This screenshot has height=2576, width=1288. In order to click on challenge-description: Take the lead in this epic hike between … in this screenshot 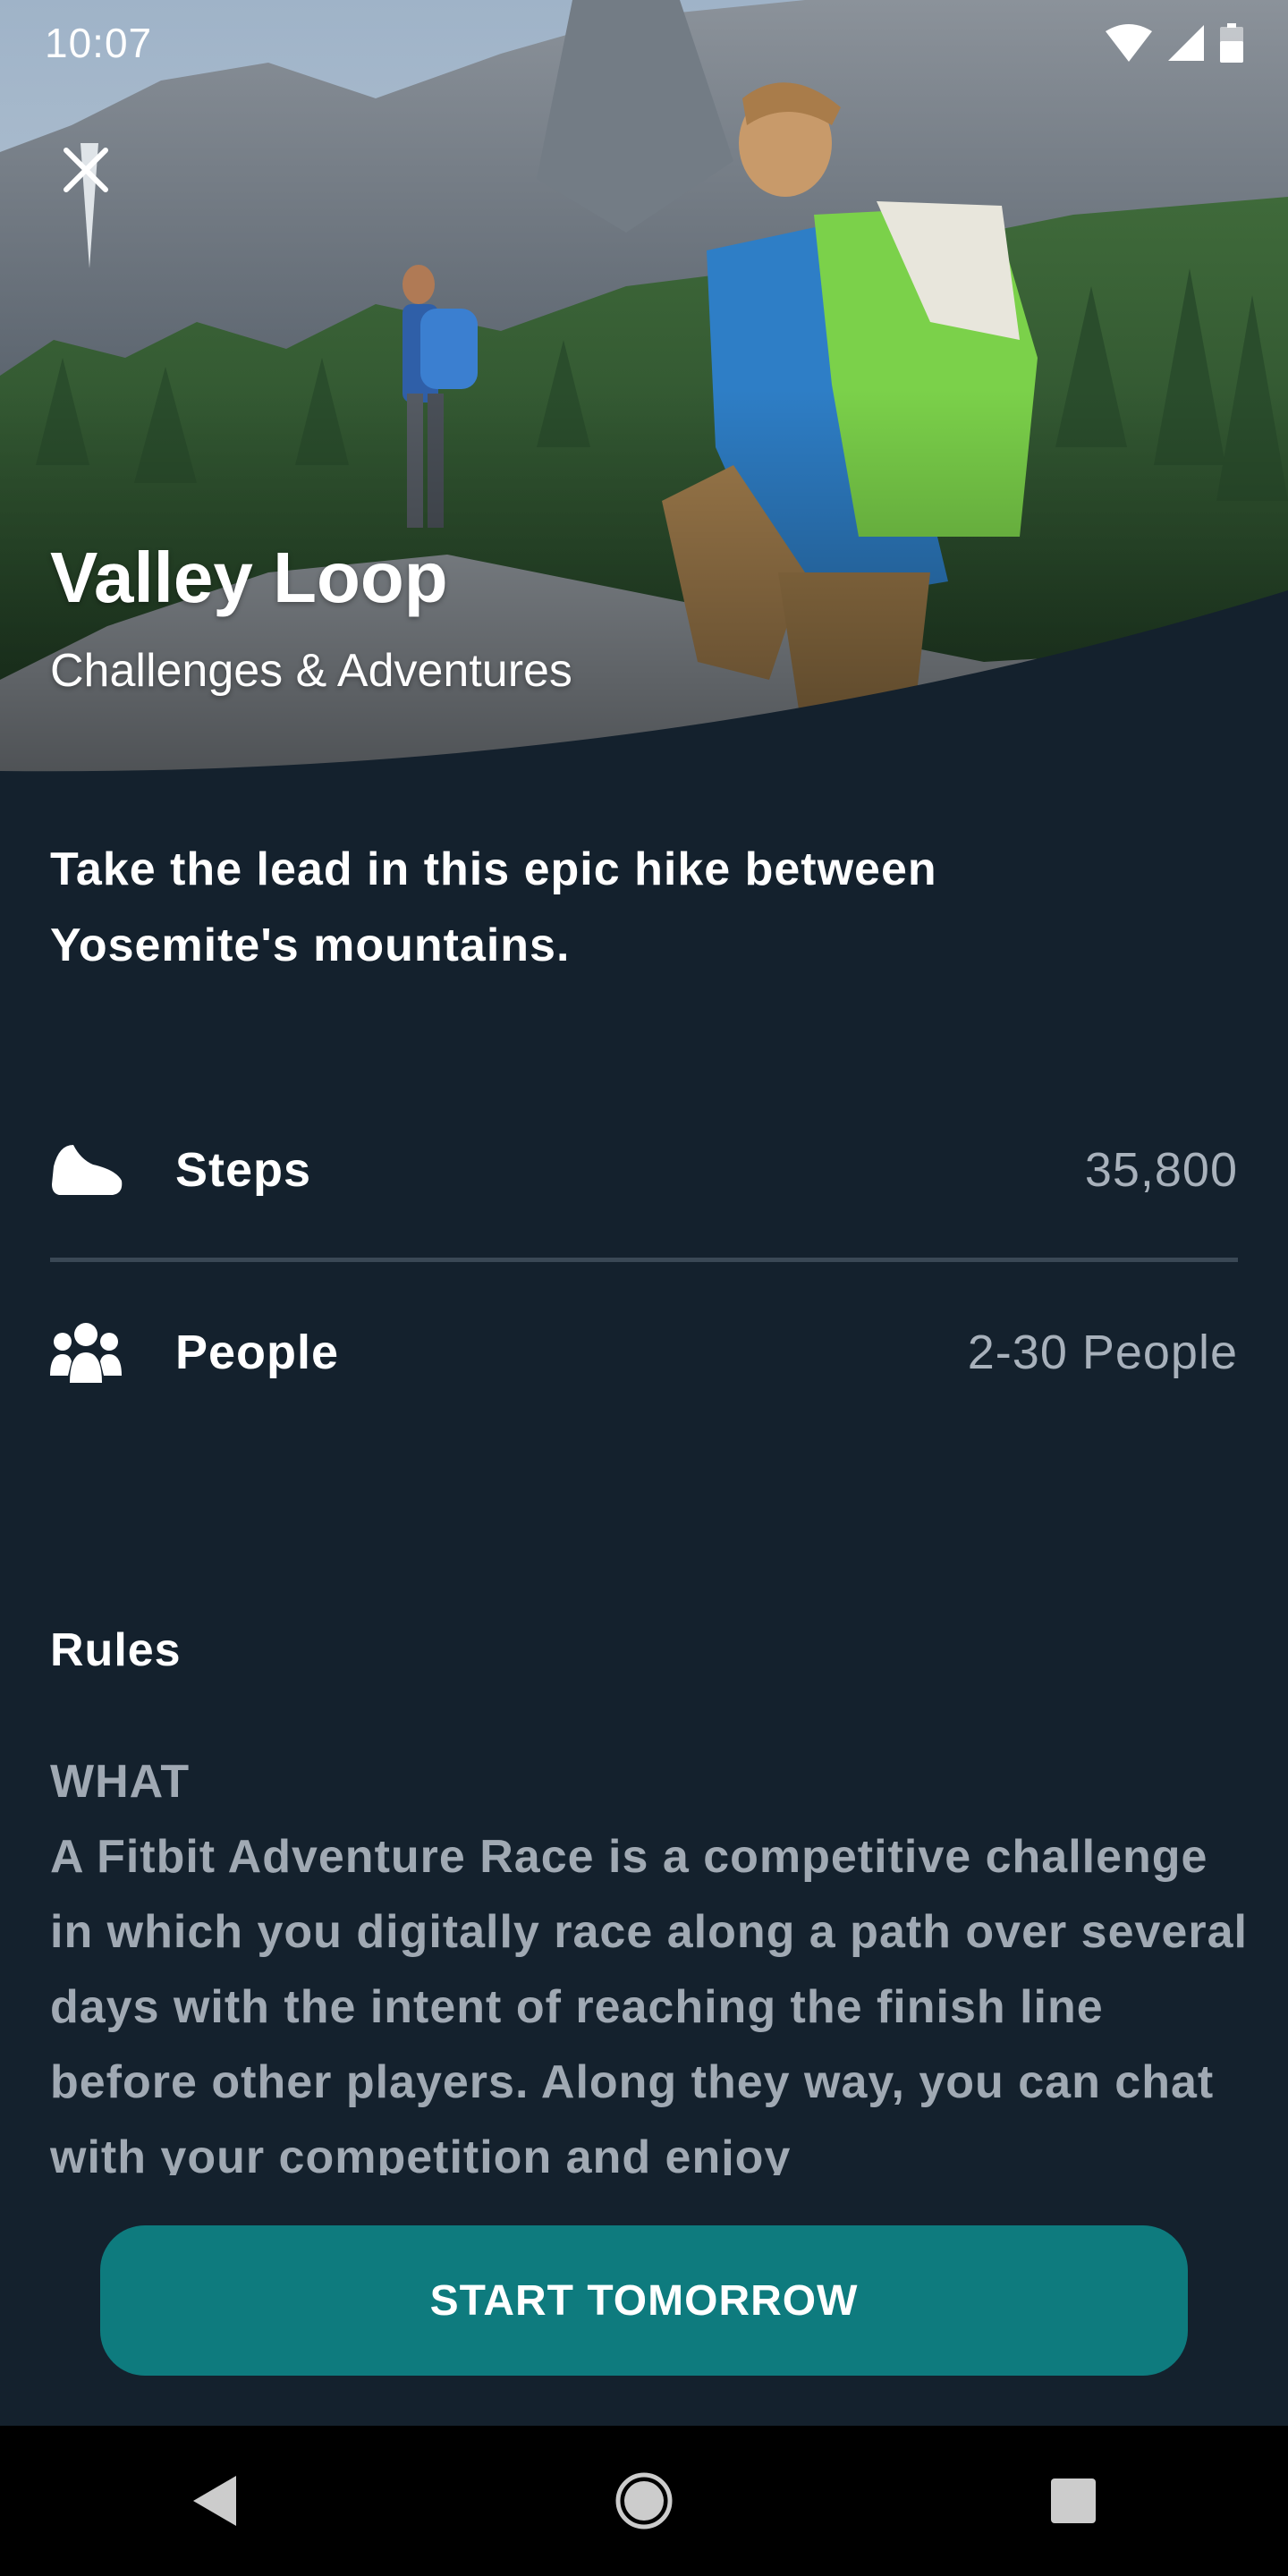, I will do `click(493, 907)`.